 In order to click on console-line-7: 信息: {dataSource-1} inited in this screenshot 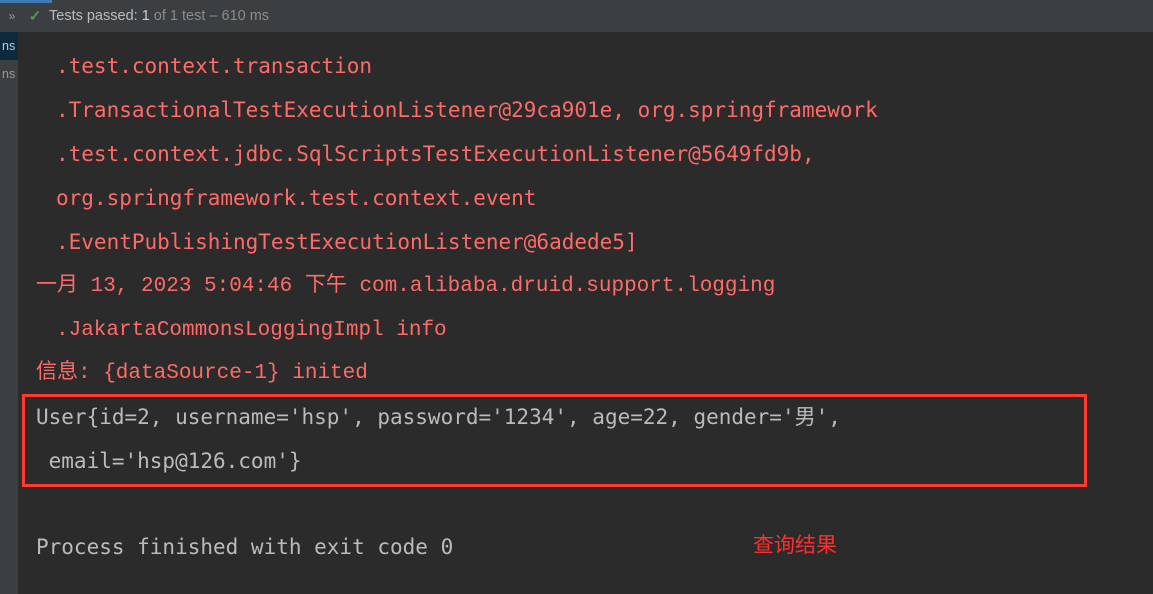, I will do `click(202, 373)`.